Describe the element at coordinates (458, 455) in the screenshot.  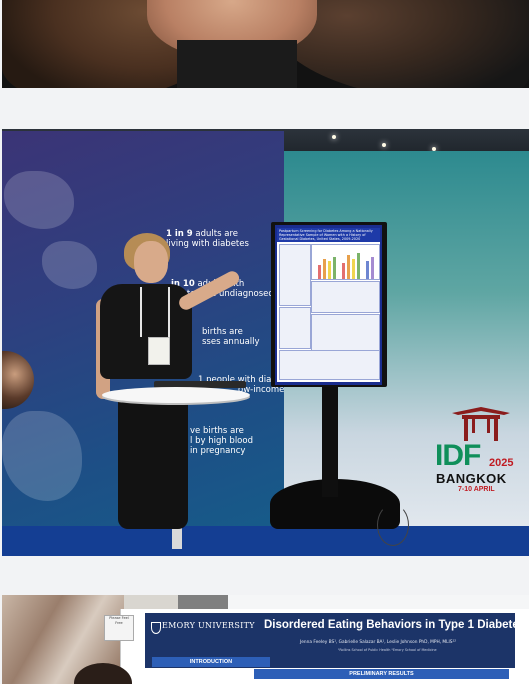
I see `idf-logo: IDF` at that location.